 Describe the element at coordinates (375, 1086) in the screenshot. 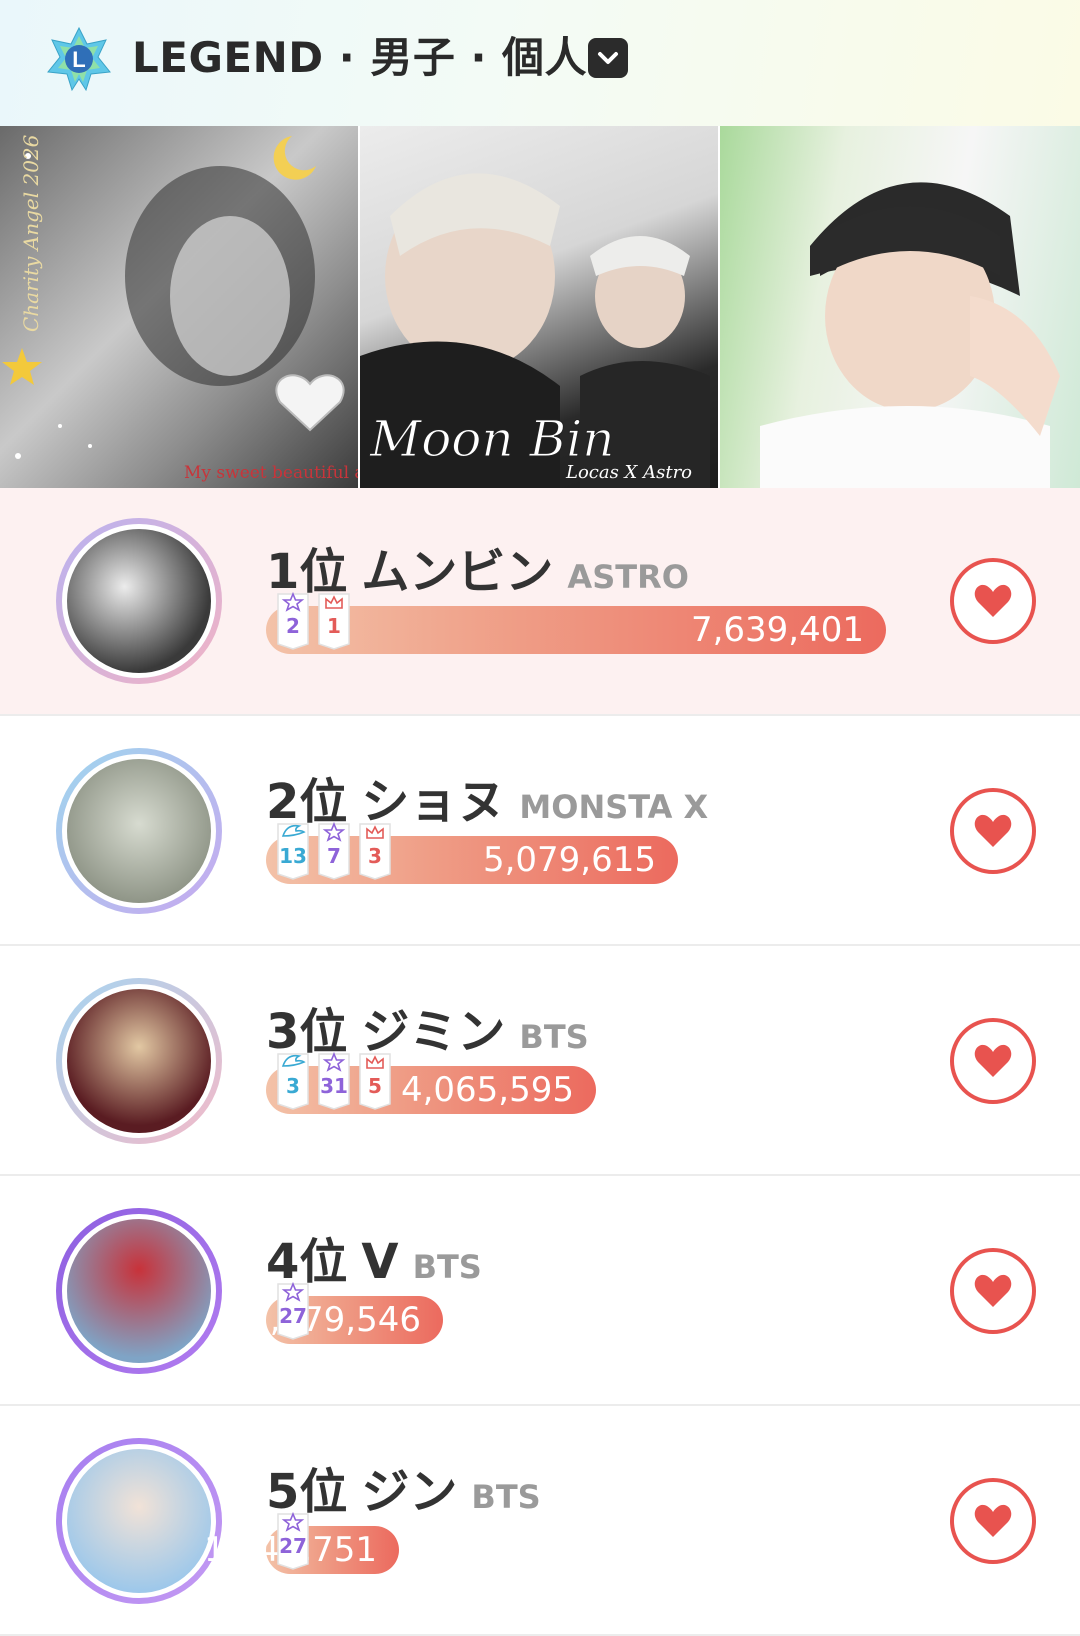

I see `badge-count: 5` at that location.